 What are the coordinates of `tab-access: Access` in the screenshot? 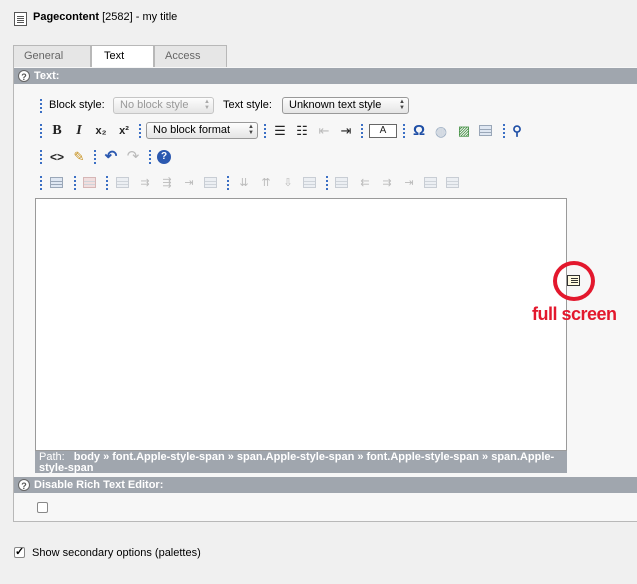 It's located at (190, 56).